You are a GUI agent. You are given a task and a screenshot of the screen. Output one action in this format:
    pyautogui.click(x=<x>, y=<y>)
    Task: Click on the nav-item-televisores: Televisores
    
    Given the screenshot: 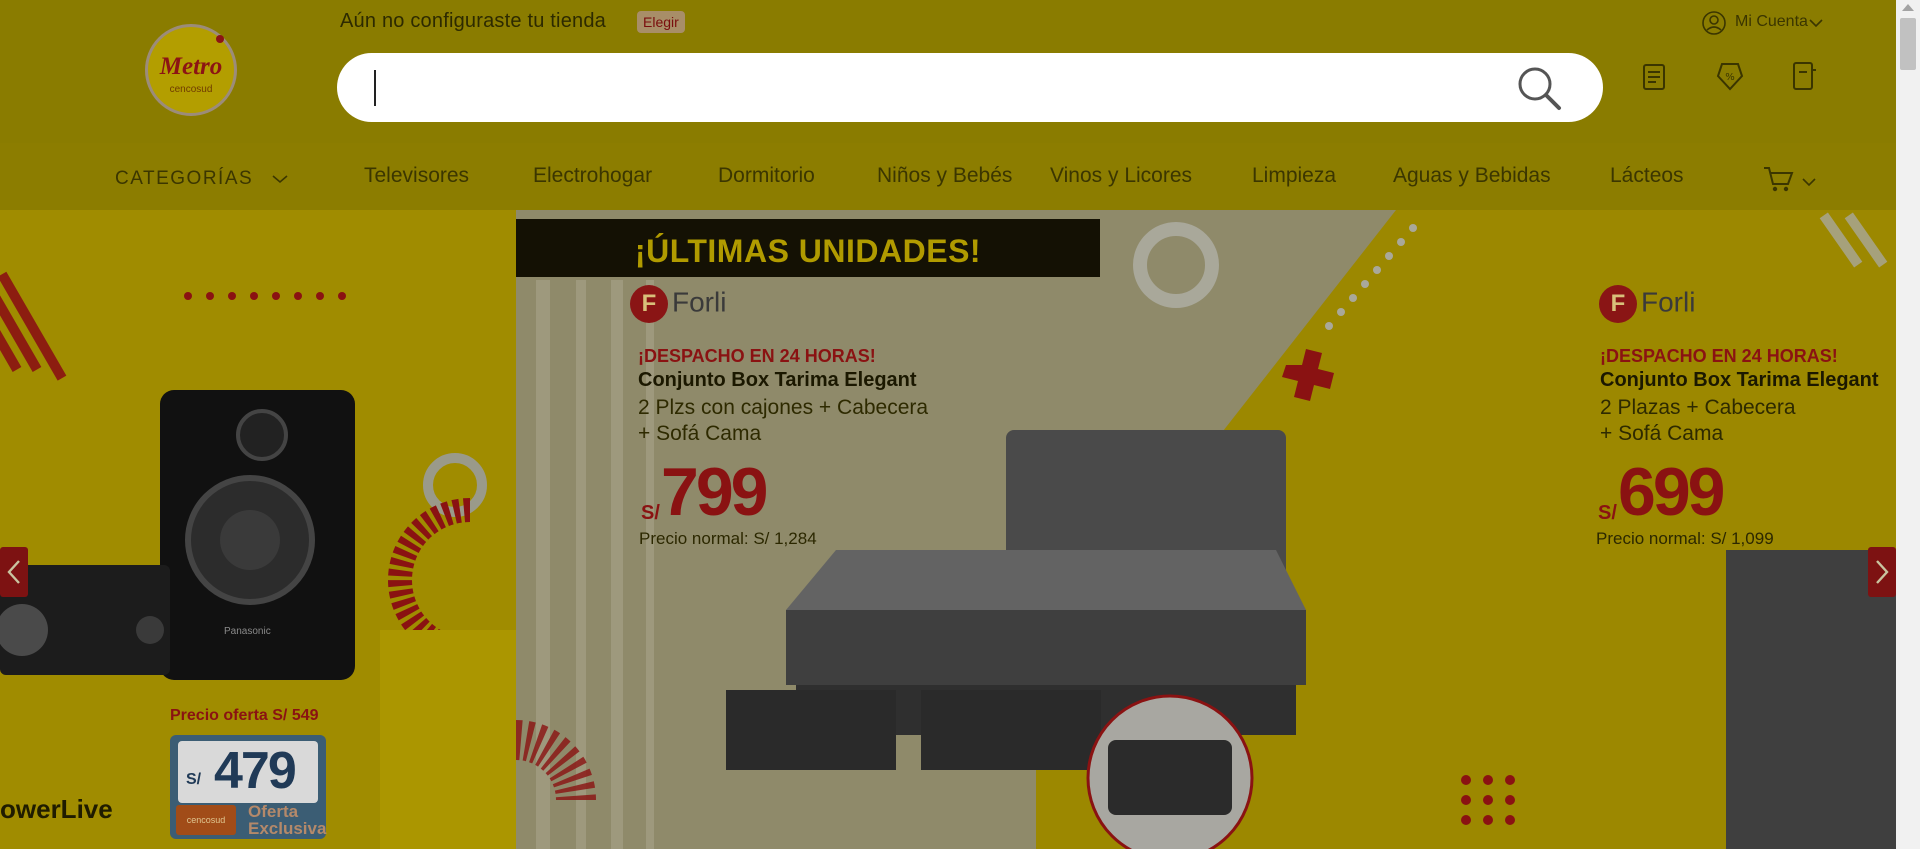 What is the action you would take?
    pyautogui.click(x=416, y=176)
    